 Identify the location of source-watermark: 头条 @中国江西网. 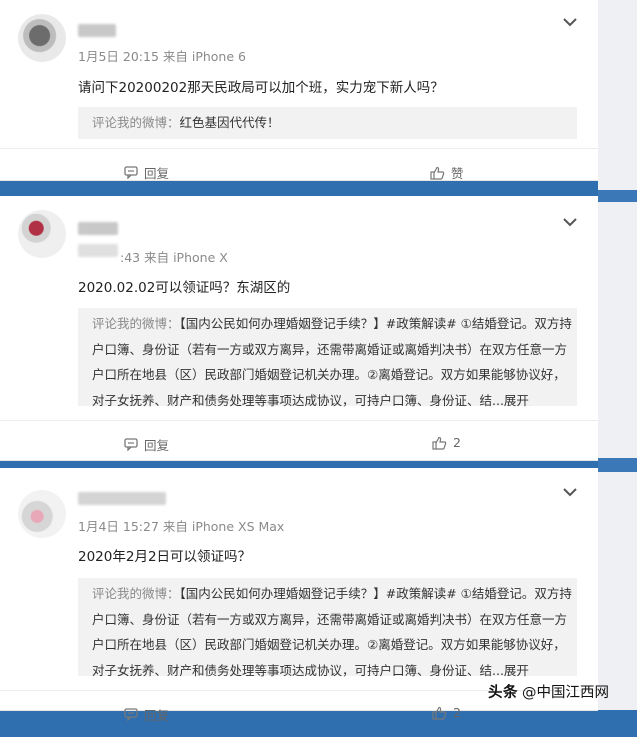
(559, 691).